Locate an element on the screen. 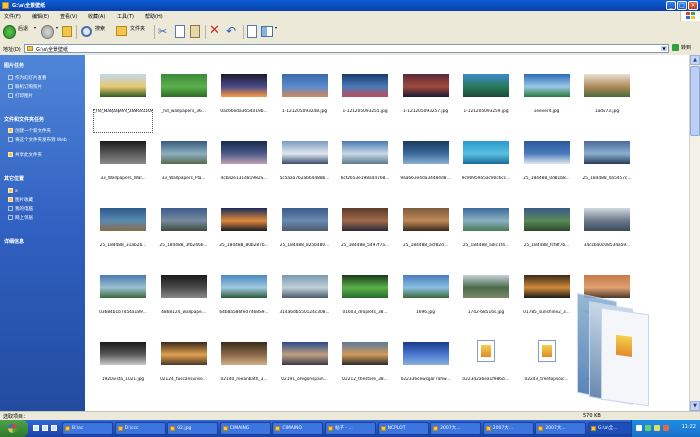  taskbar-button: CIMAING is located at coordinates (245, 428).